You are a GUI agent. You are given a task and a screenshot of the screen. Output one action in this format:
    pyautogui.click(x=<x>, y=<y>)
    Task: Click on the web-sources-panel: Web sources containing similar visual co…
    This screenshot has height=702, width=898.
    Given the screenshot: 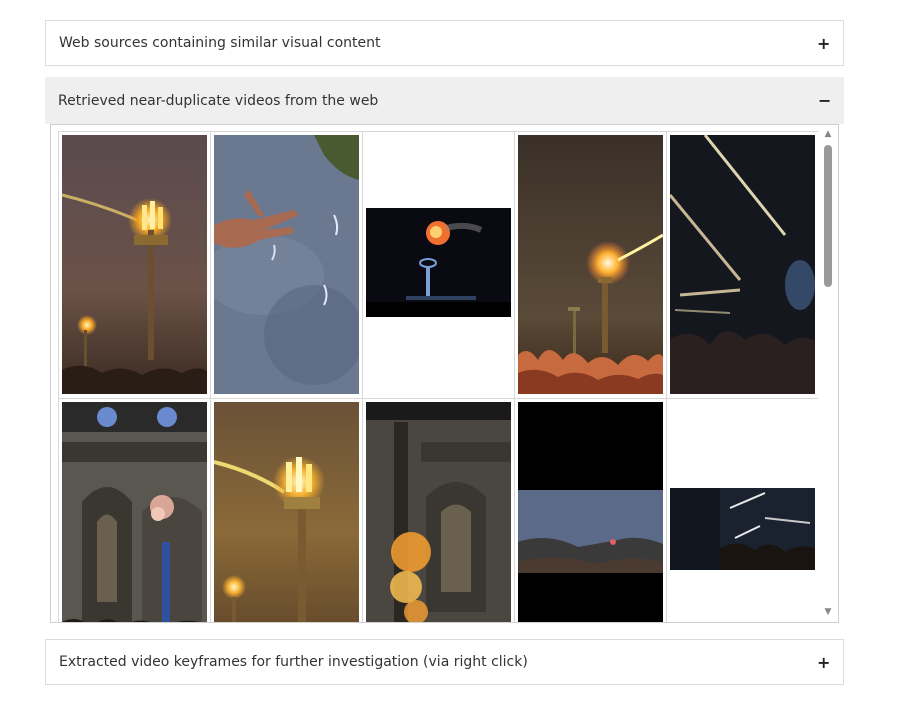 What is the action you would take?
    pyautogui.click(x=444, y=43)
    